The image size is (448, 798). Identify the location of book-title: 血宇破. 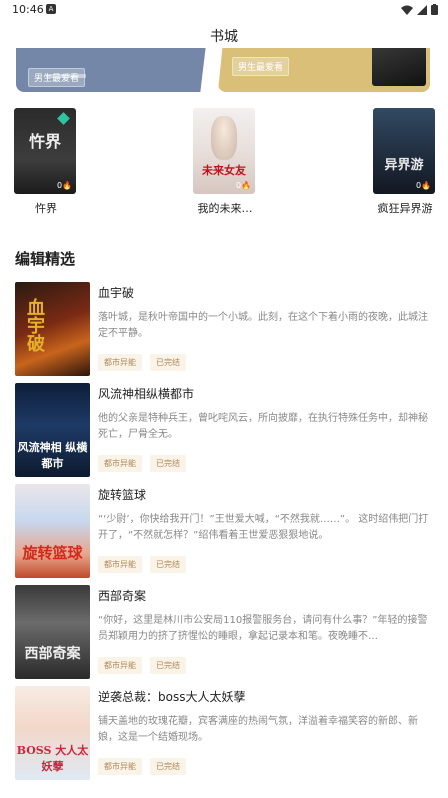
(116, 293).